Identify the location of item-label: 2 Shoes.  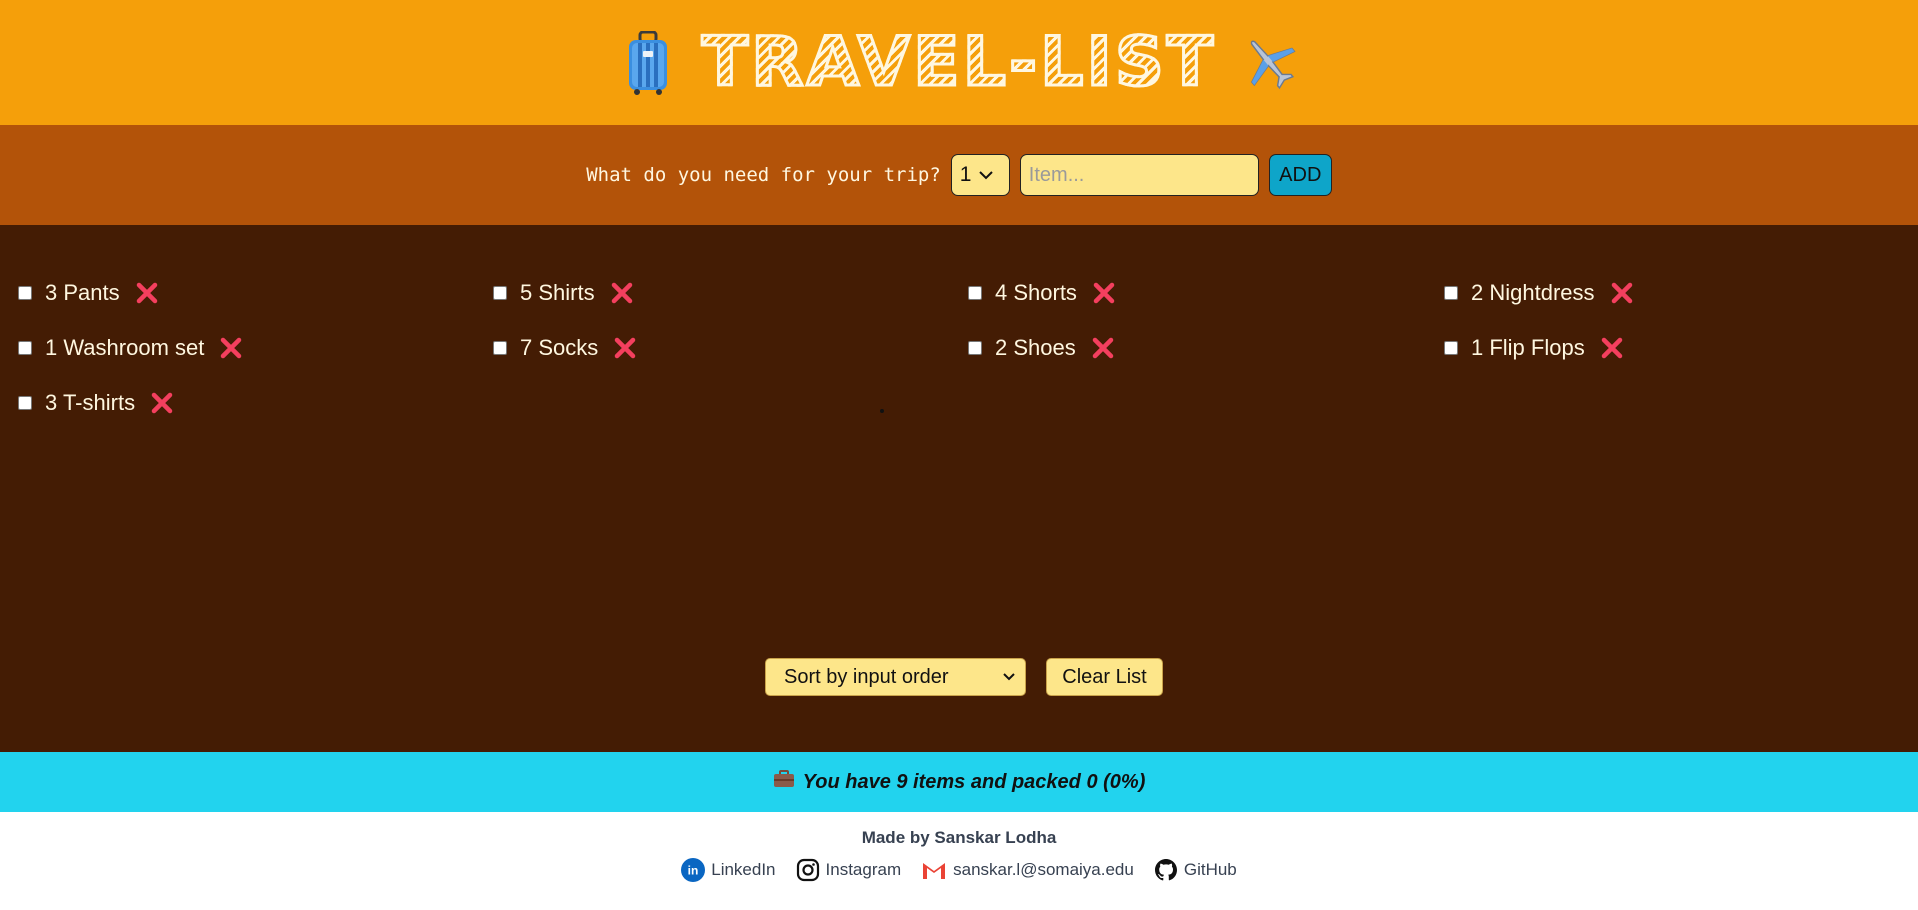
(1035, 347).